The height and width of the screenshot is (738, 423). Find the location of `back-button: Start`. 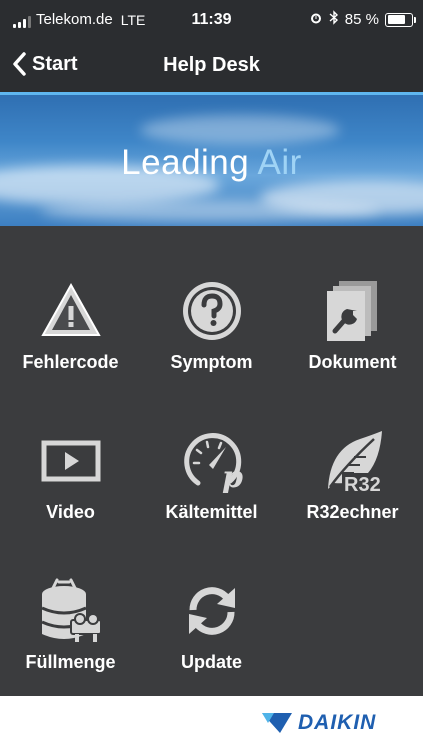

back-button: Start is located at coordinates (45, 64).